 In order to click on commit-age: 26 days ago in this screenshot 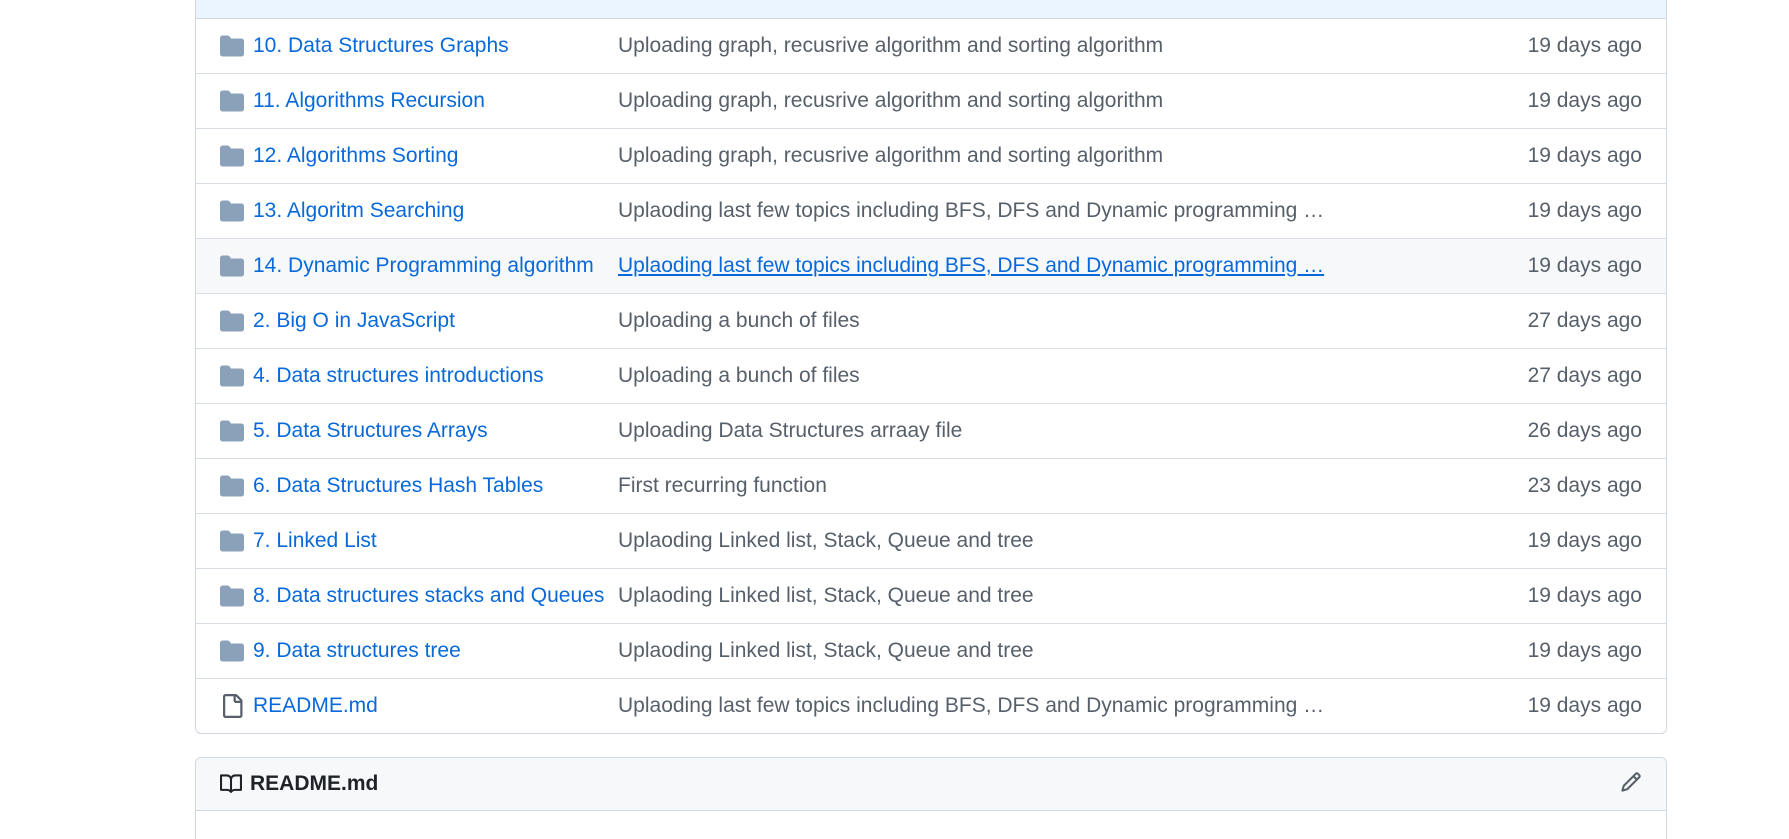, I will do `click(1584, 430)`.